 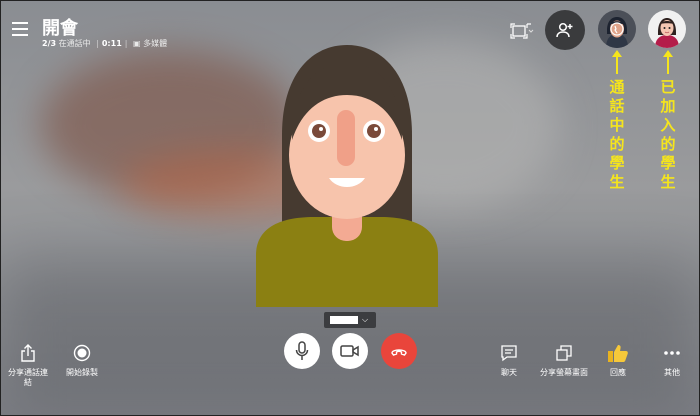 What do you see at coordinates (509, 353) in the screenshot?
I see `chat-icon` at bounding box center [509, 353].